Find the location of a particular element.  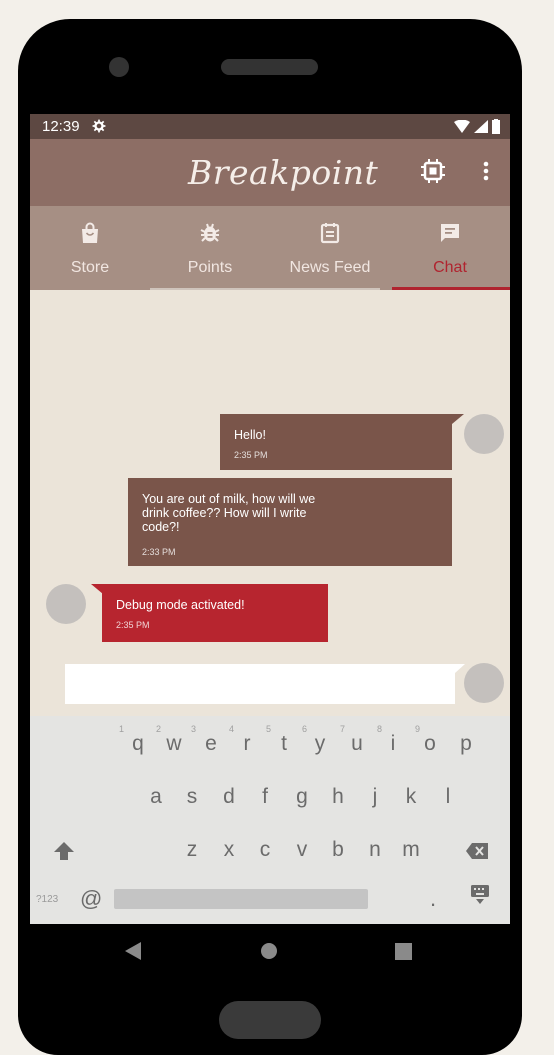

key-u: u is located at coordinates (357, 744).